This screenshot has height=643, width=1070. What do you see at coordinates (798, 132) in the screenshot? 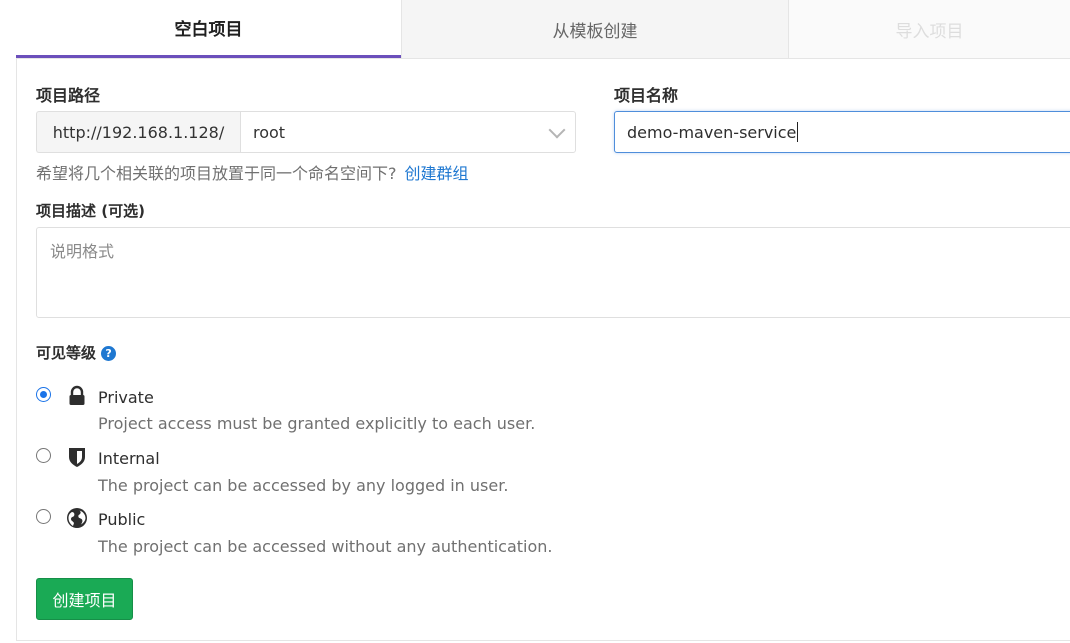
I see `text-caret` at bounding box center [798, 132].